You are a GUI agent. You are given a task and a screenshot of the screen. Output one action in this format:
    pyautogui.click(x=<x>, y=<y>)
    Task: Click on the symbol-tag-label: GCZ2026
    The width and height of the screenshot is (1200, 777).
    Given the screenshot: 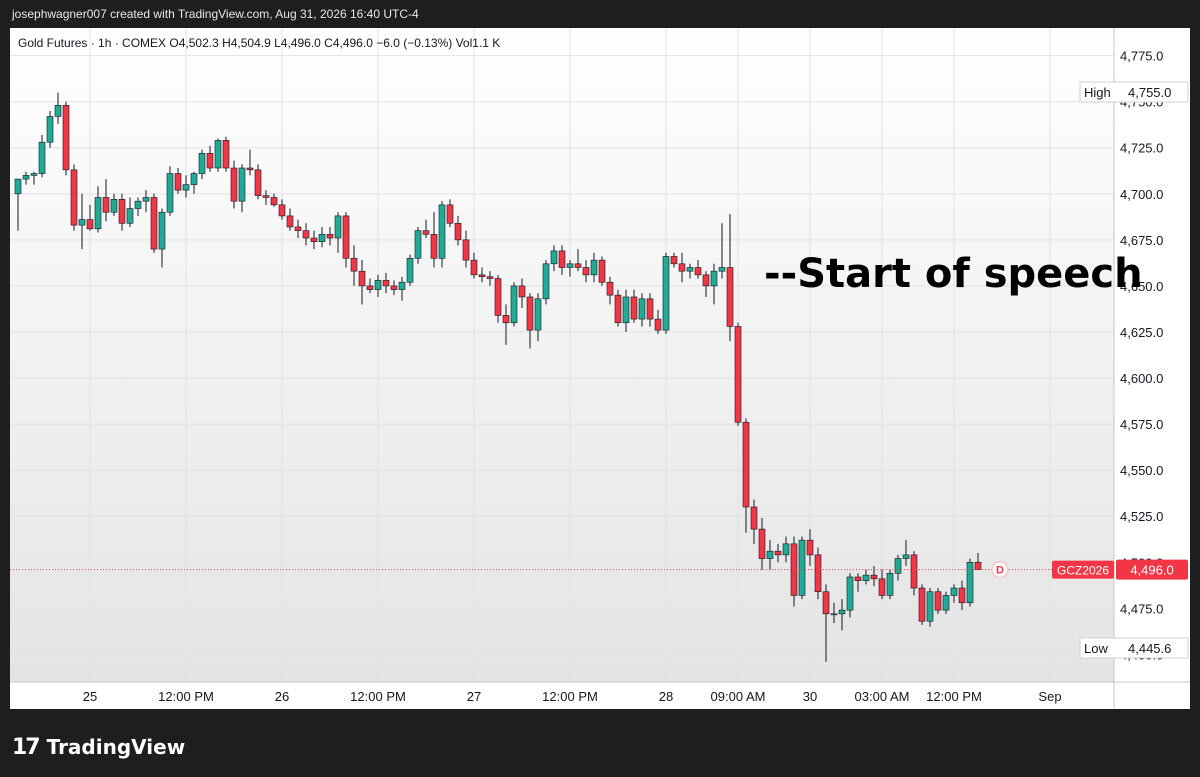 What is the action you would take?
    pyautogui.click(x=1083, y=571)
    